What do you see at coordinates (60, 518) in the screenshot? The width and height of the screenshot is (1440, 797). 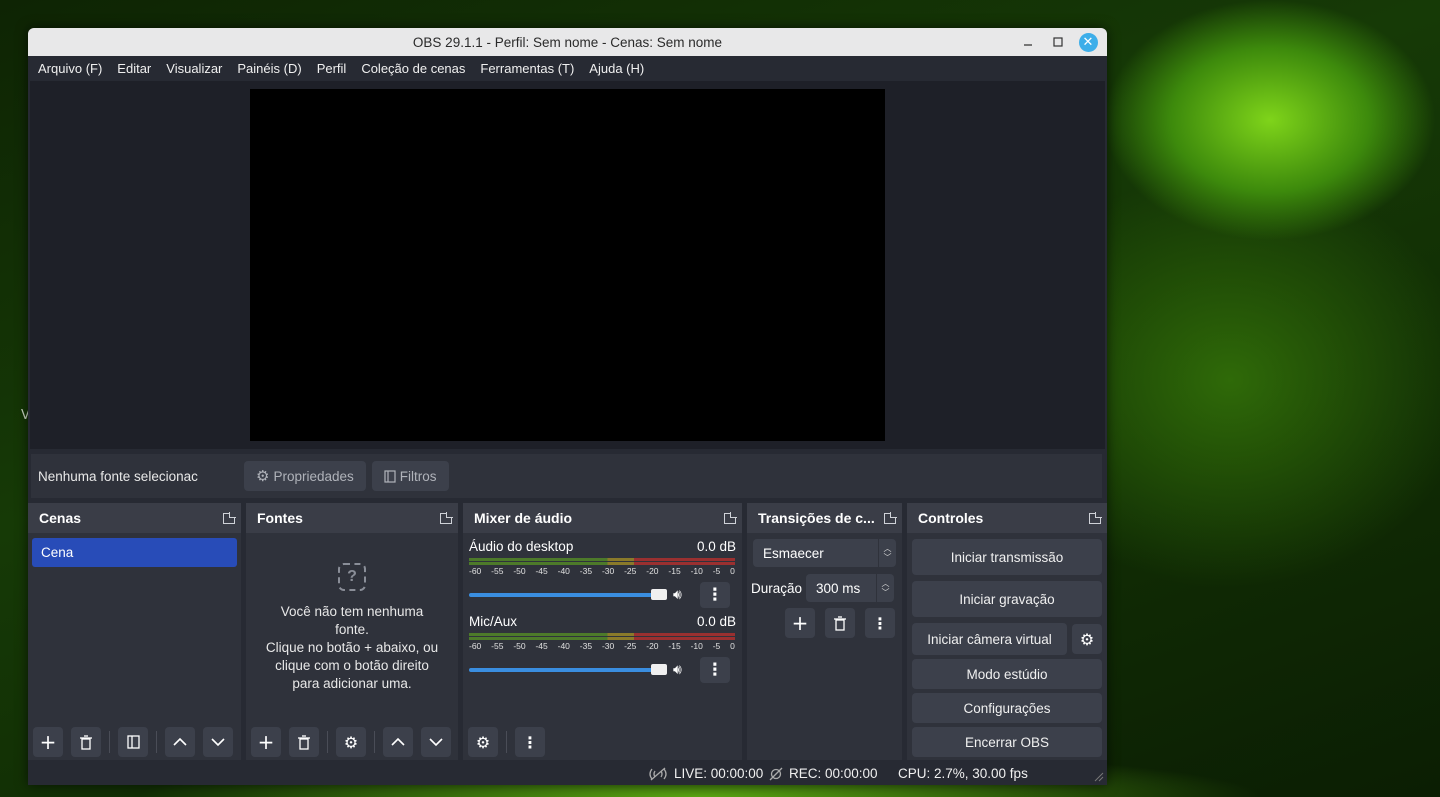 I see `scenes-title: Cenas` at bounding box center [60, 518].